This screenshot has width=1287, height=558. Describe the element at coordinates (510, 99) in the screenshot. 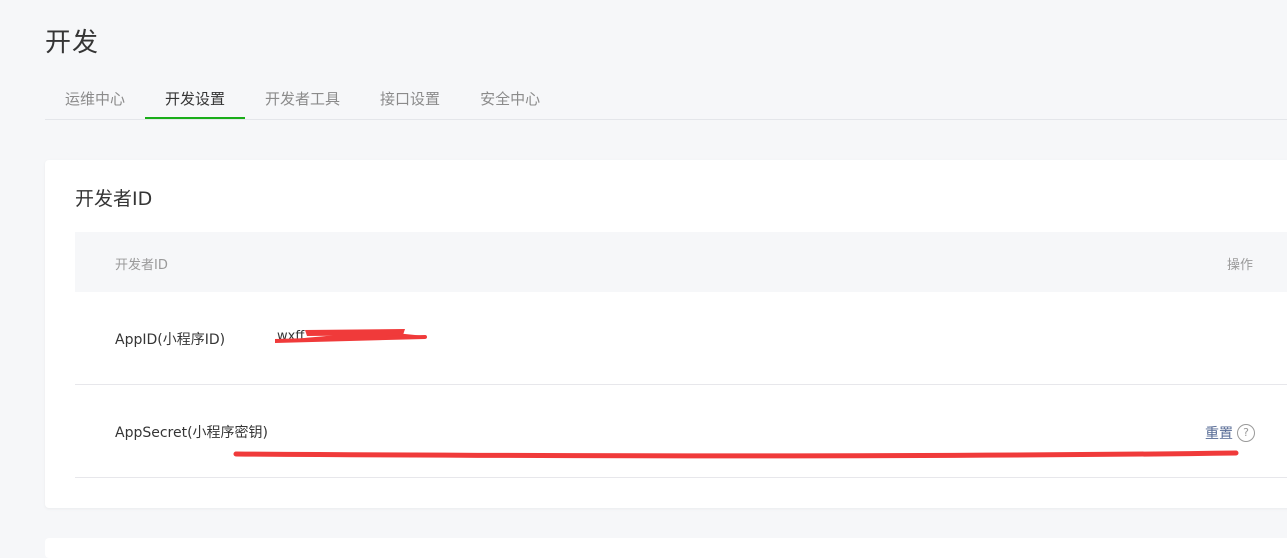

I see `tab-security-center: 安全中心` at that location.